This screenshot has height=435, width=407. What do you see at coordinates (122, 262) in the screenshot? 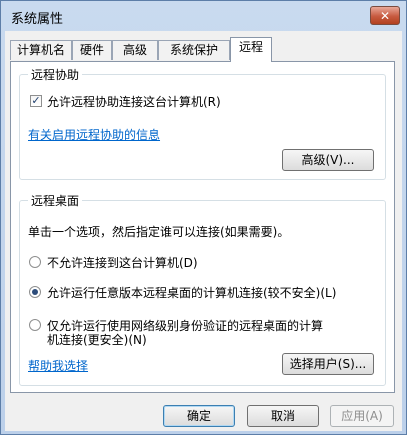
I see `radio-disallow-connections-label: 不允许连接到这台计算机(D)` at bounding box center [122, 262].